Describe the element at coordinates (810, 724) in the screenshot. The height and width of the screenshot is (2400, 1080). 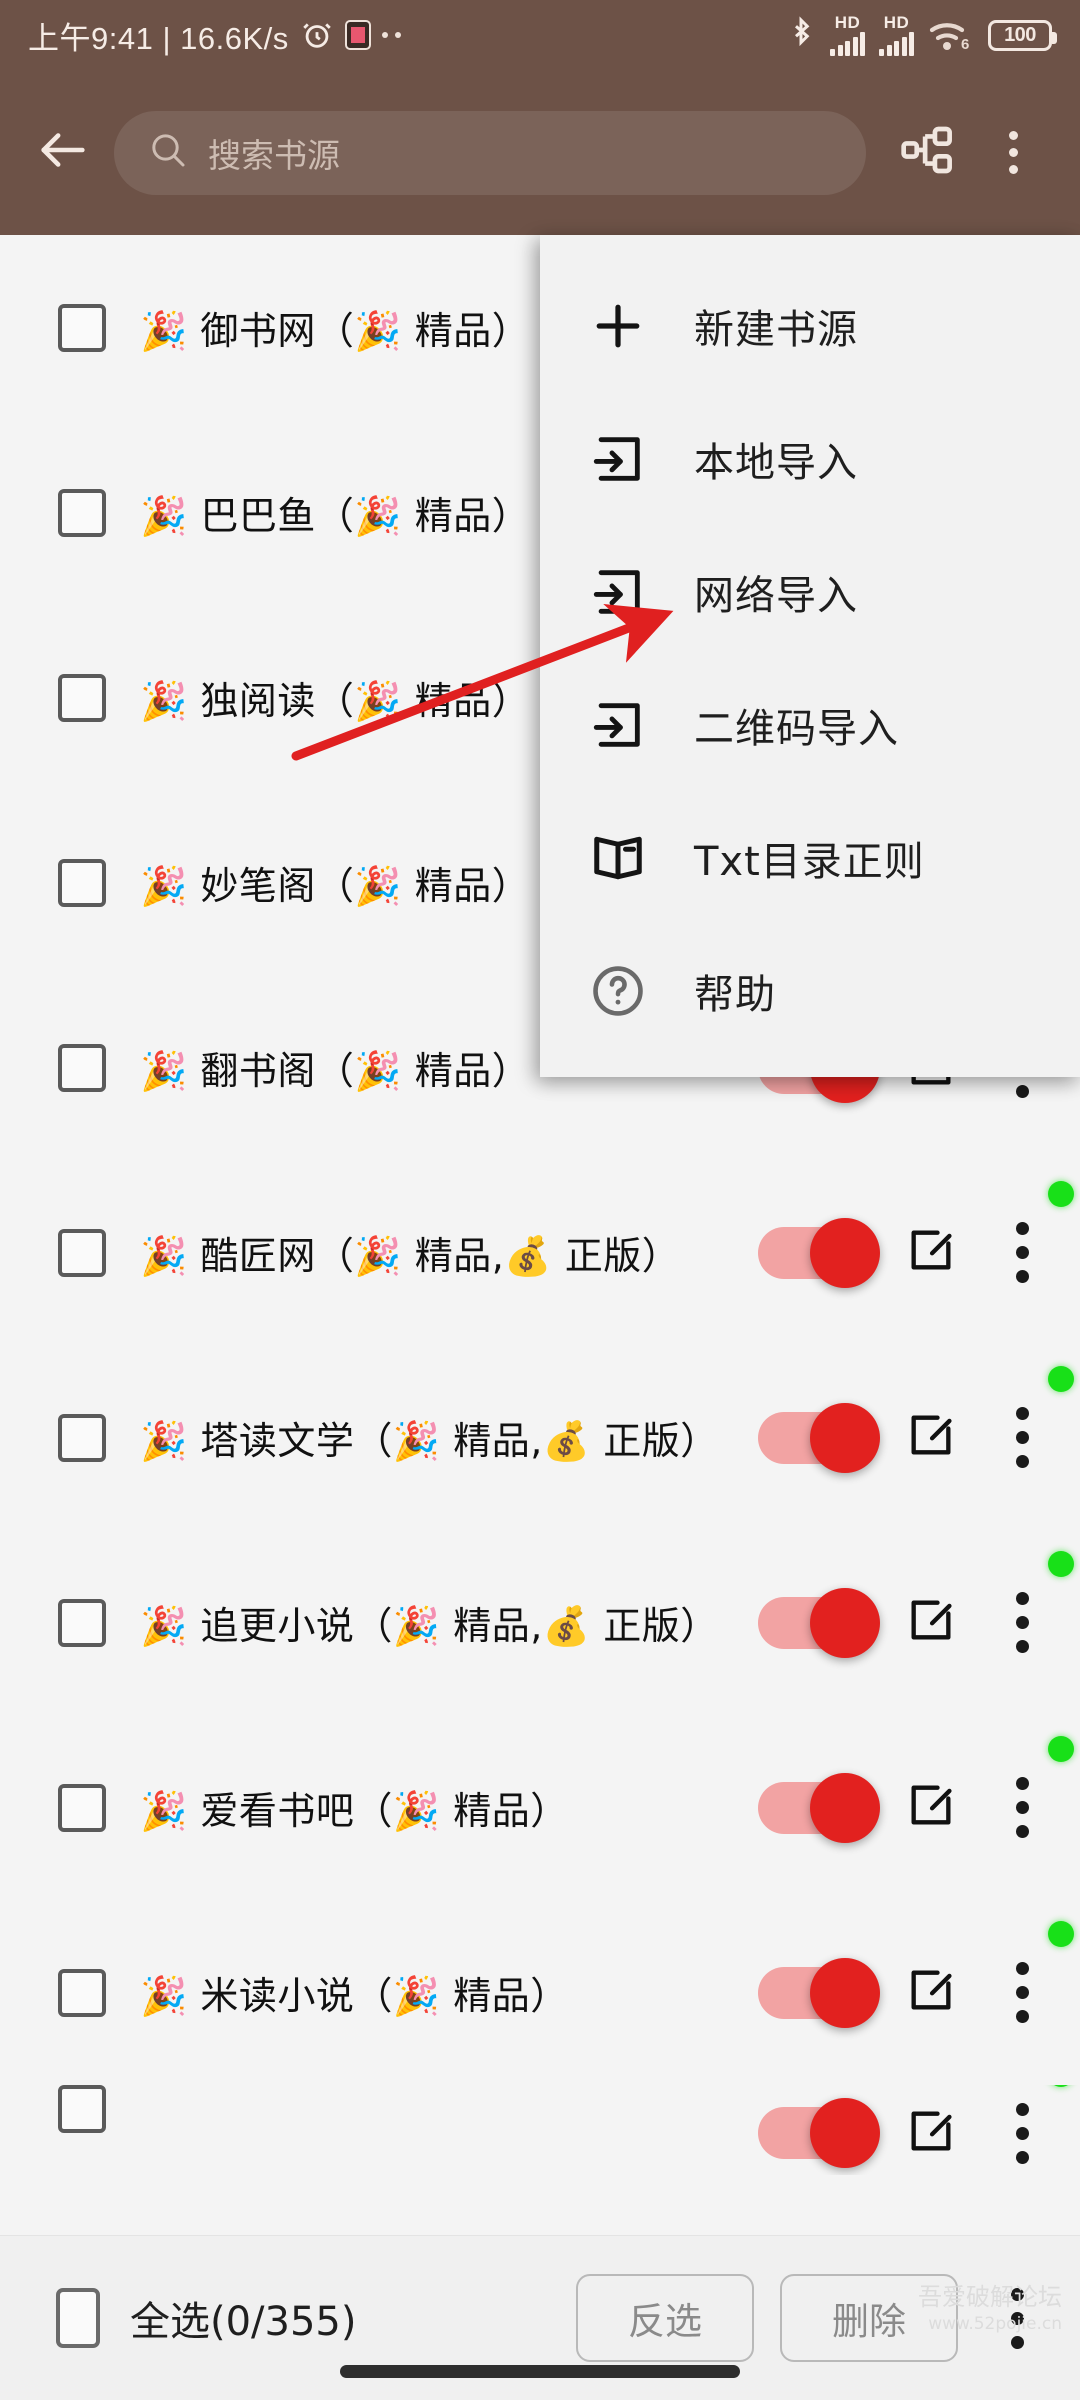
I see `menu-item-qrcode-import: 二维码导入` at that location.